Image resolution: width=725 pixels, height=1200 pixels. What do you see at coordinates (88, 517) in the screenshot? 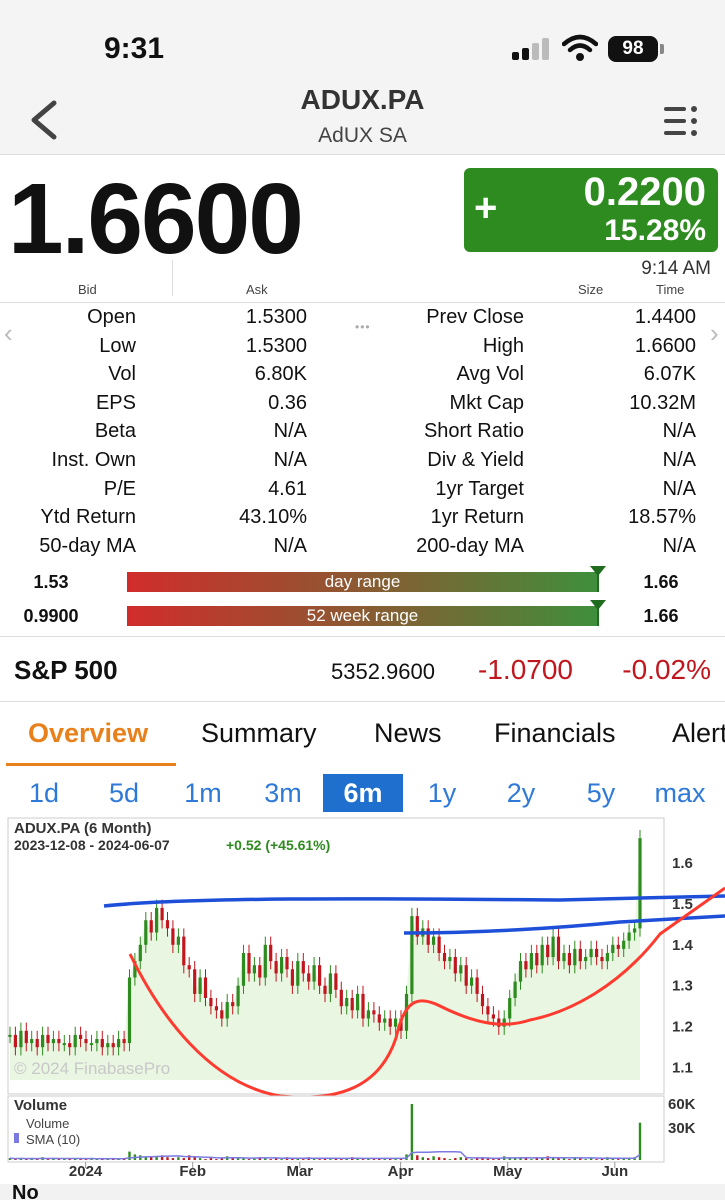
I see `stat-label: Ytd Return` at bounding box center [88, 517].